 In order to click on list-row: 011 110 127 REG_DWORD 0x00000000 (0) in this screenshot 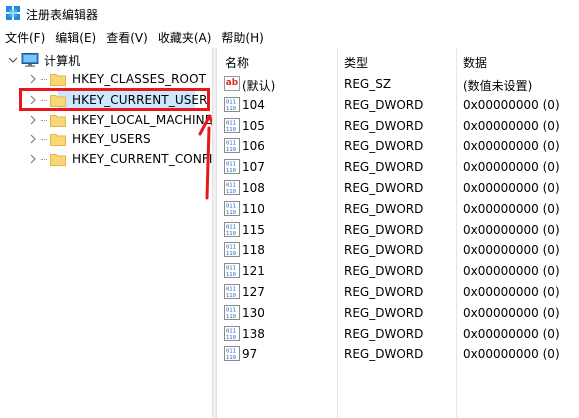, I will do `click(398, 292)`.